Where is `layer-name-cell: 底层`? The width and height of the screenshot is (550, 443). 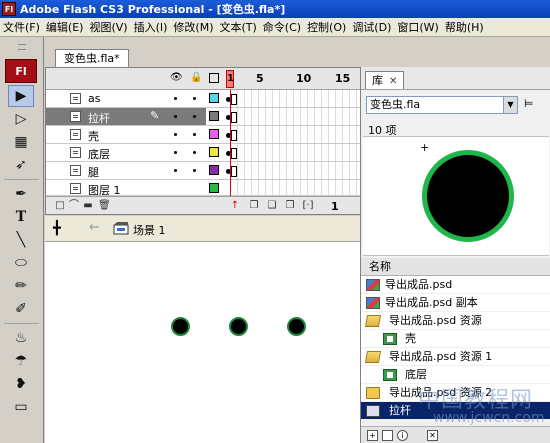 layer-name-cell: 底层 is located at coordinates (126, 152).